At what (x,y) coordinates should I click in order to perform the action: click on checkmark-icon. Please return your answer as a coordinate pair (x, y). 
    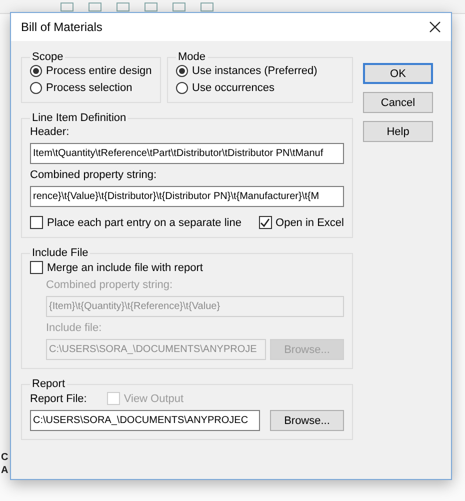
    Looking at the image, I should click on (265, 223).